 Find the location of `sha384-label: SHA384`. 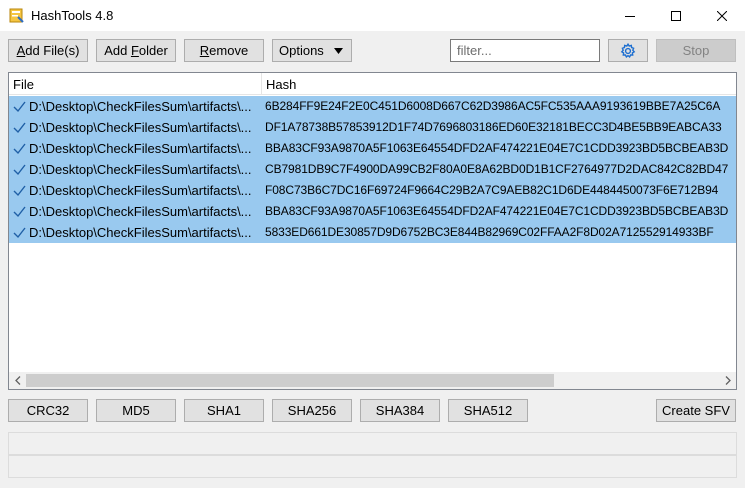

sha384-label: SHA384 is located at coordinates (400, 410).